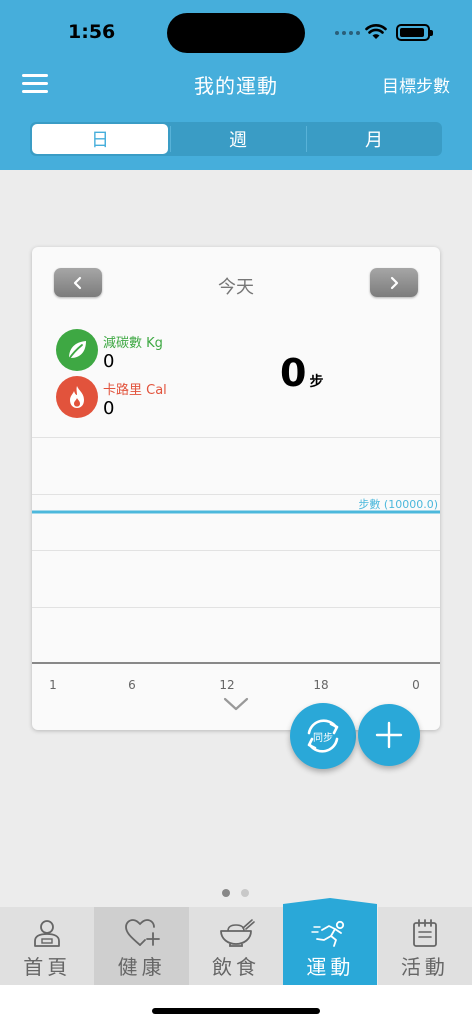  I want to click on tab-home: 首頁, so click(47, 946).